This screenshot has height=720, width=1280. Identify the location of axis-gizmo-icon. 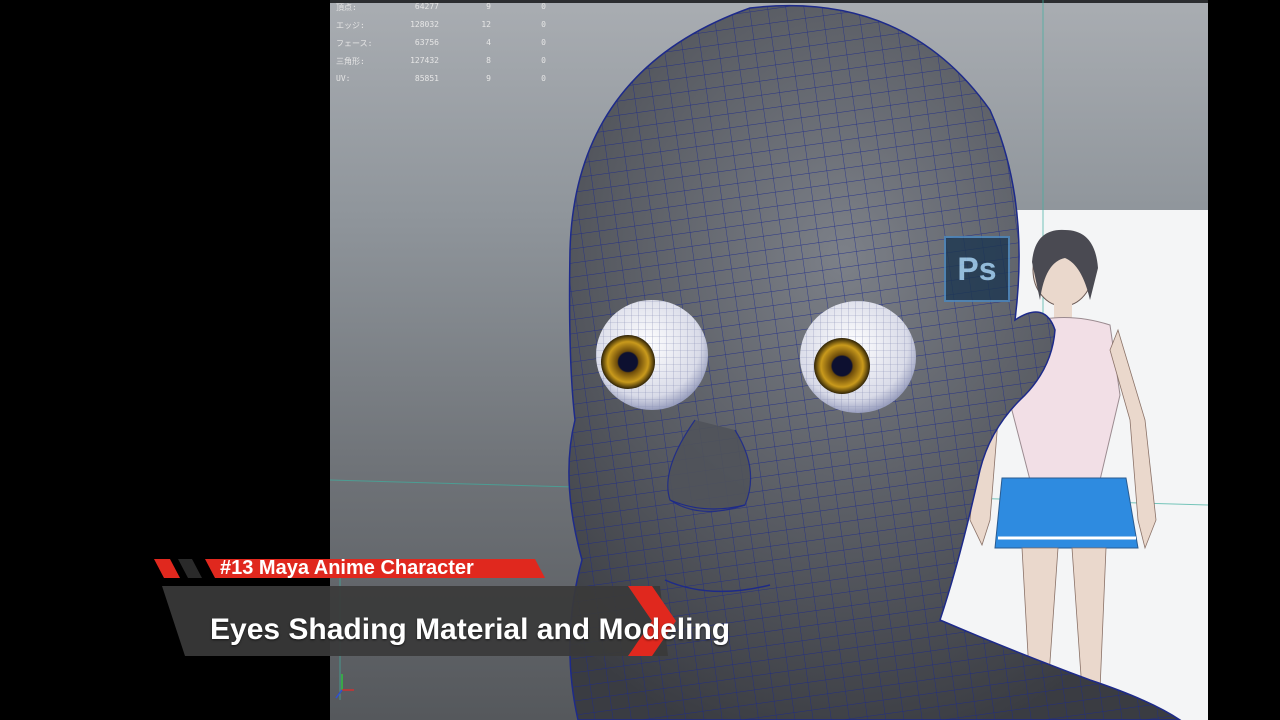
(344, 686).